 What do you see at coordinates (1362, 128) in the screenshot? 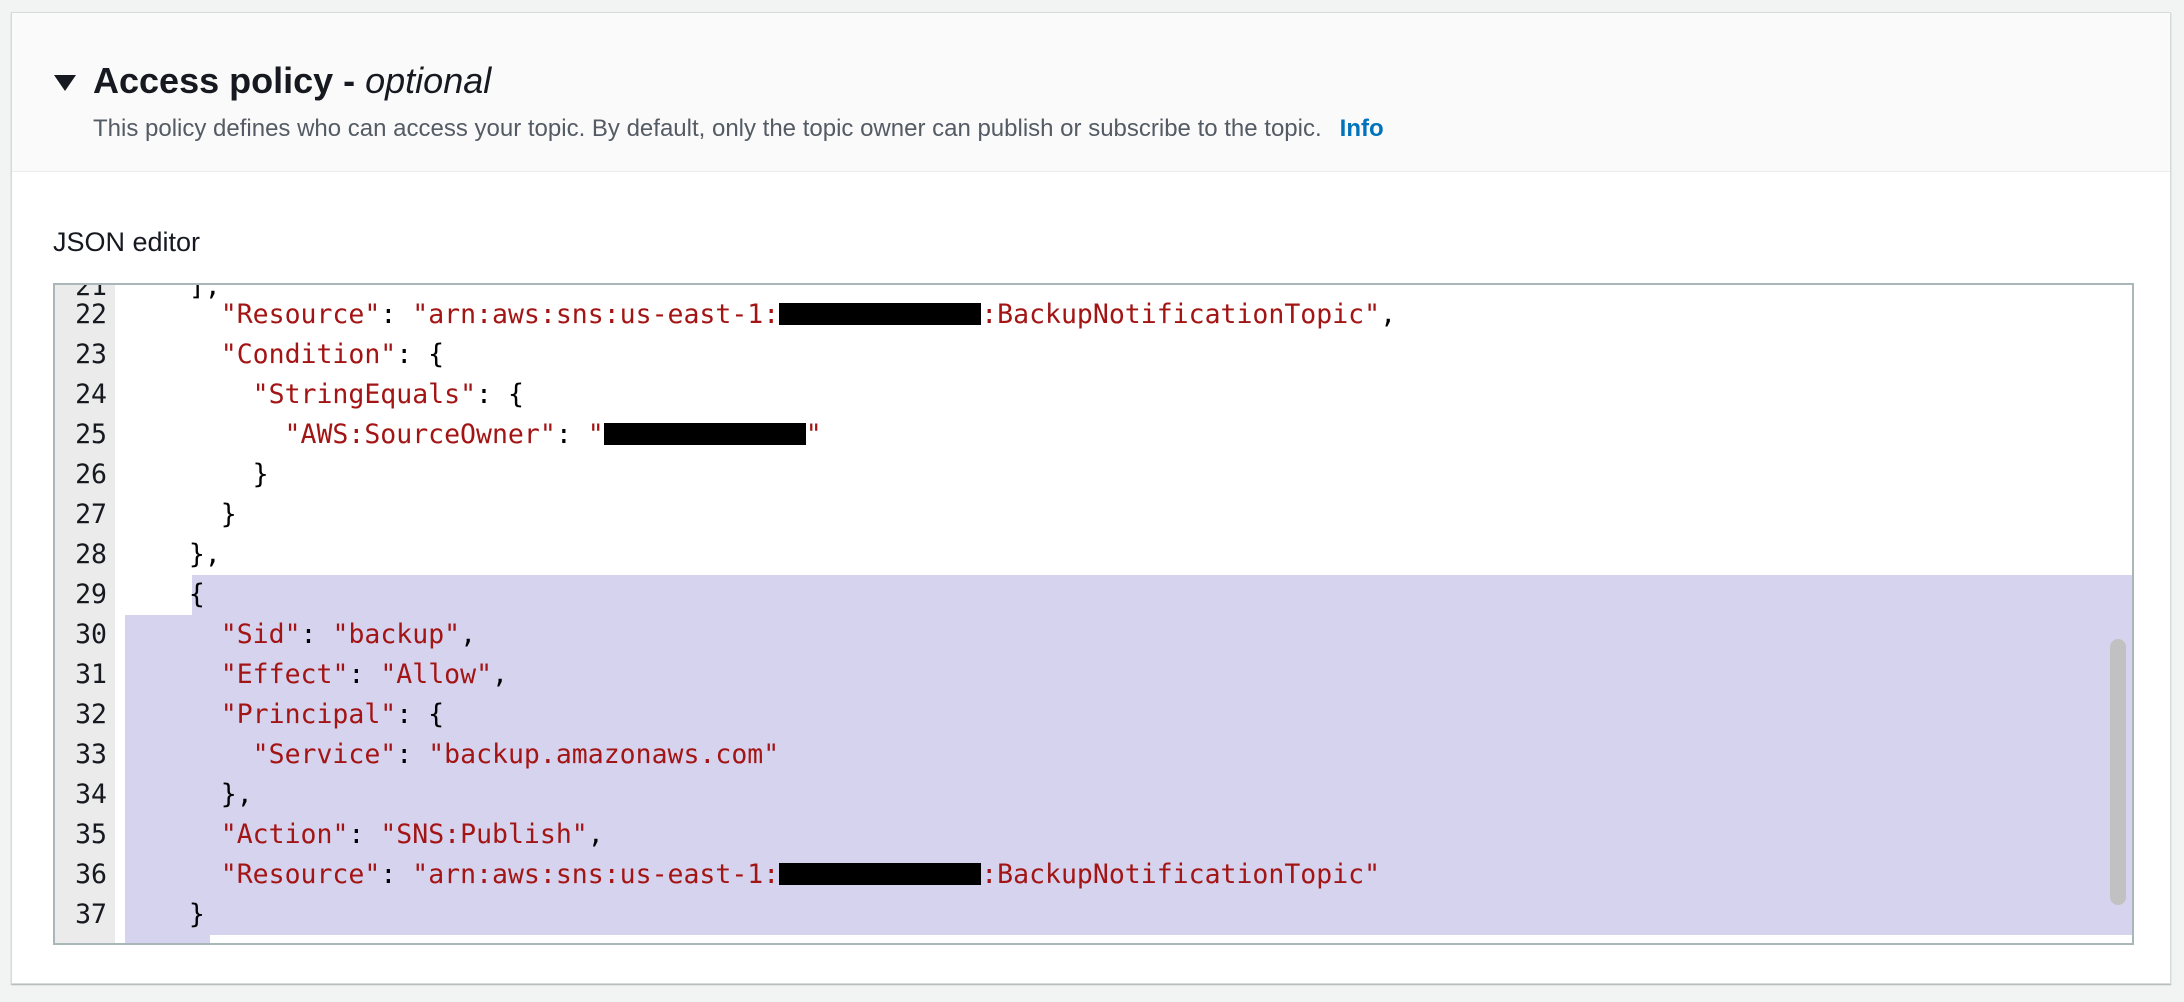
I see `info-link: Info` at bounding box center [1362, 128].